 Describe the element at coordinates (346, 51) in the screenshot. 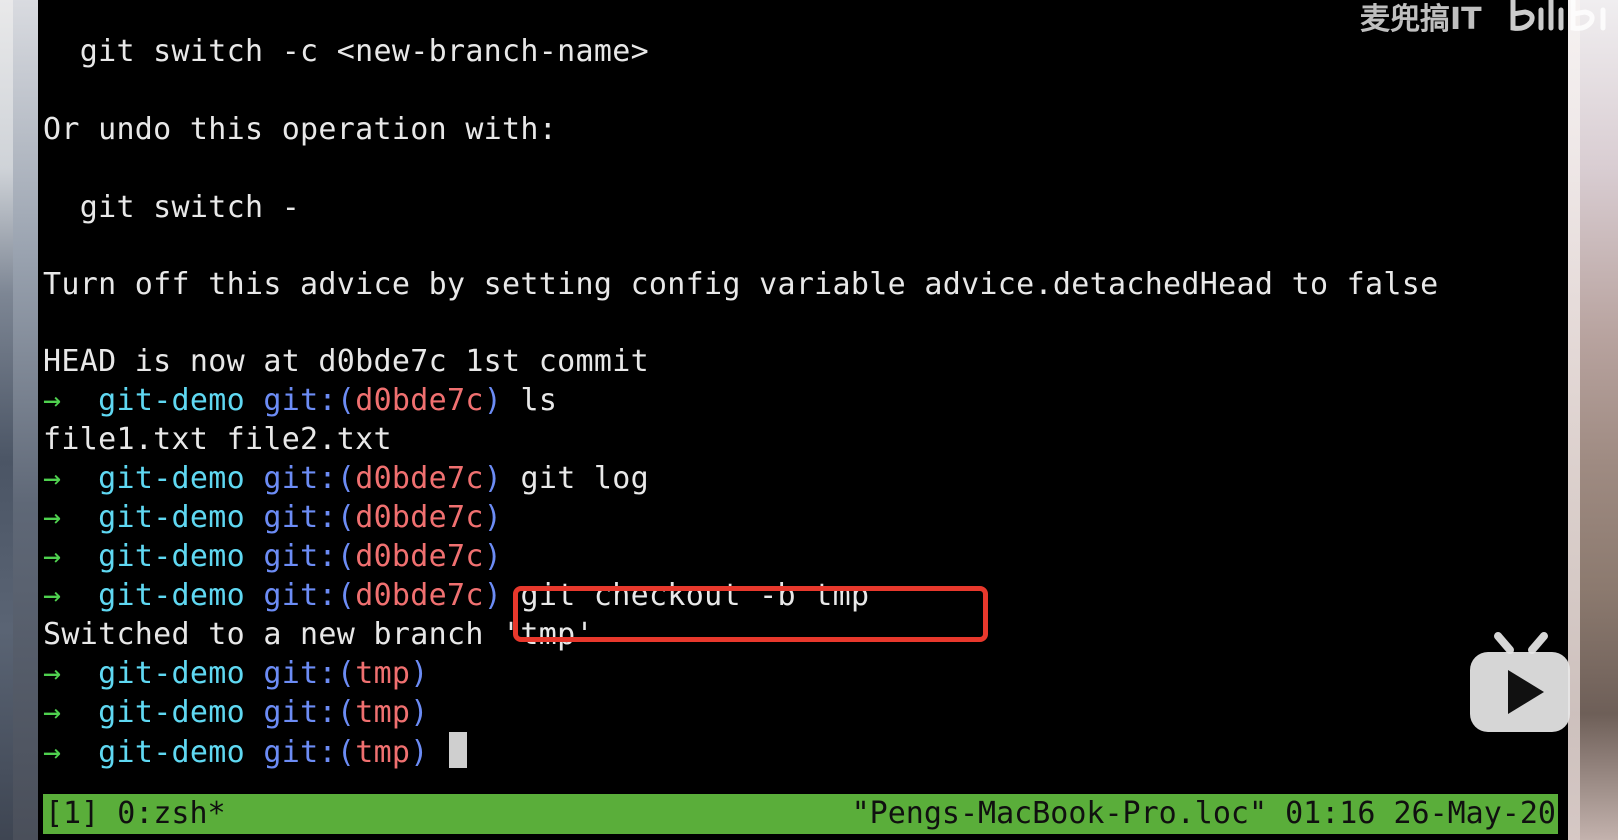

I see `output-line: git switch -c <new-branch-name>` at that location.